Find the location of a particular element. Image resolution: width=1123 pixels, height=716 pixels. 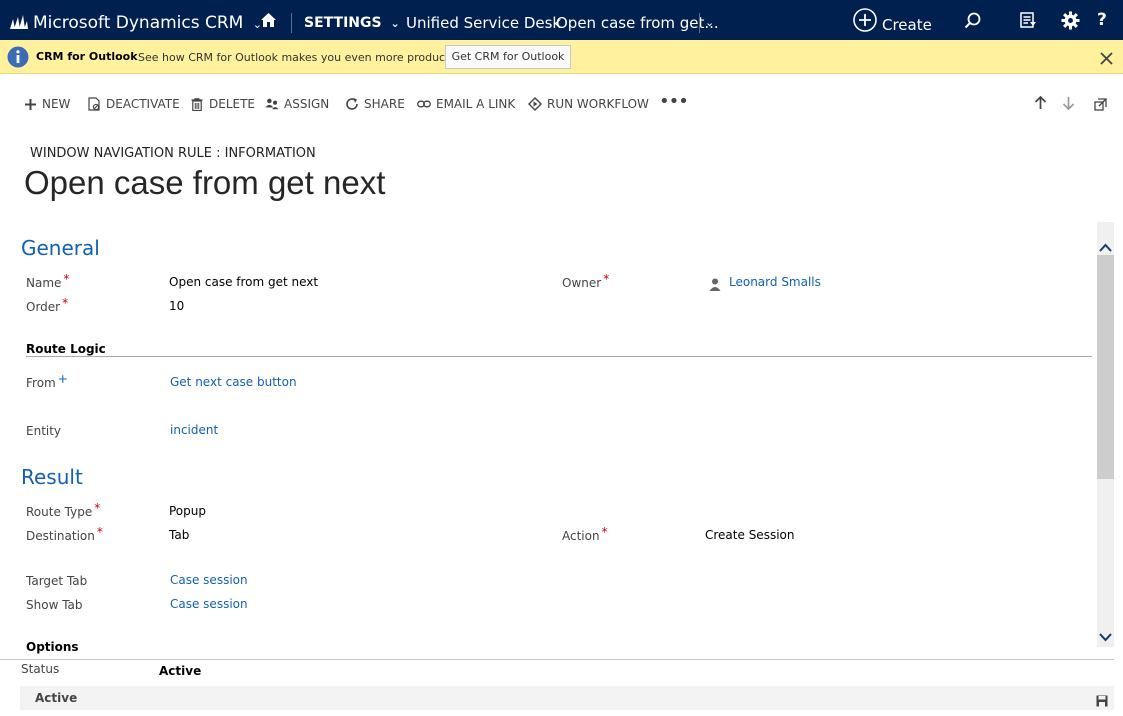

create-button: Create is located at coordinates (892, 22).